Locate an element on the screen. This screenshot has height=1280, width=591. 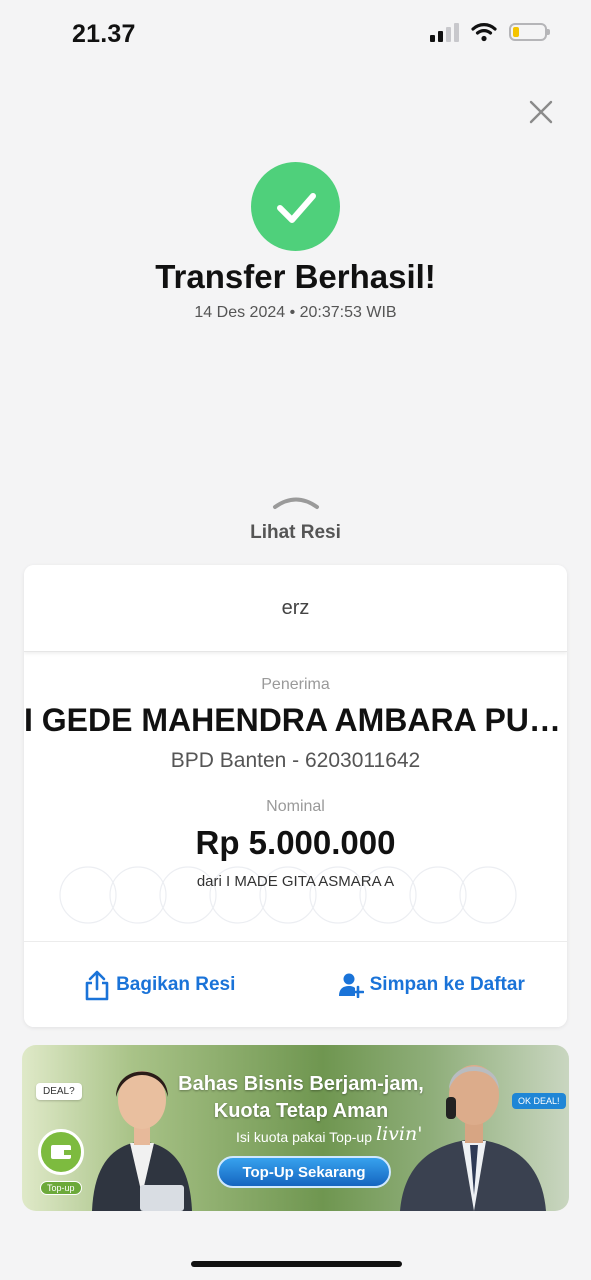
close-icon is located at coordinates (541, 112).